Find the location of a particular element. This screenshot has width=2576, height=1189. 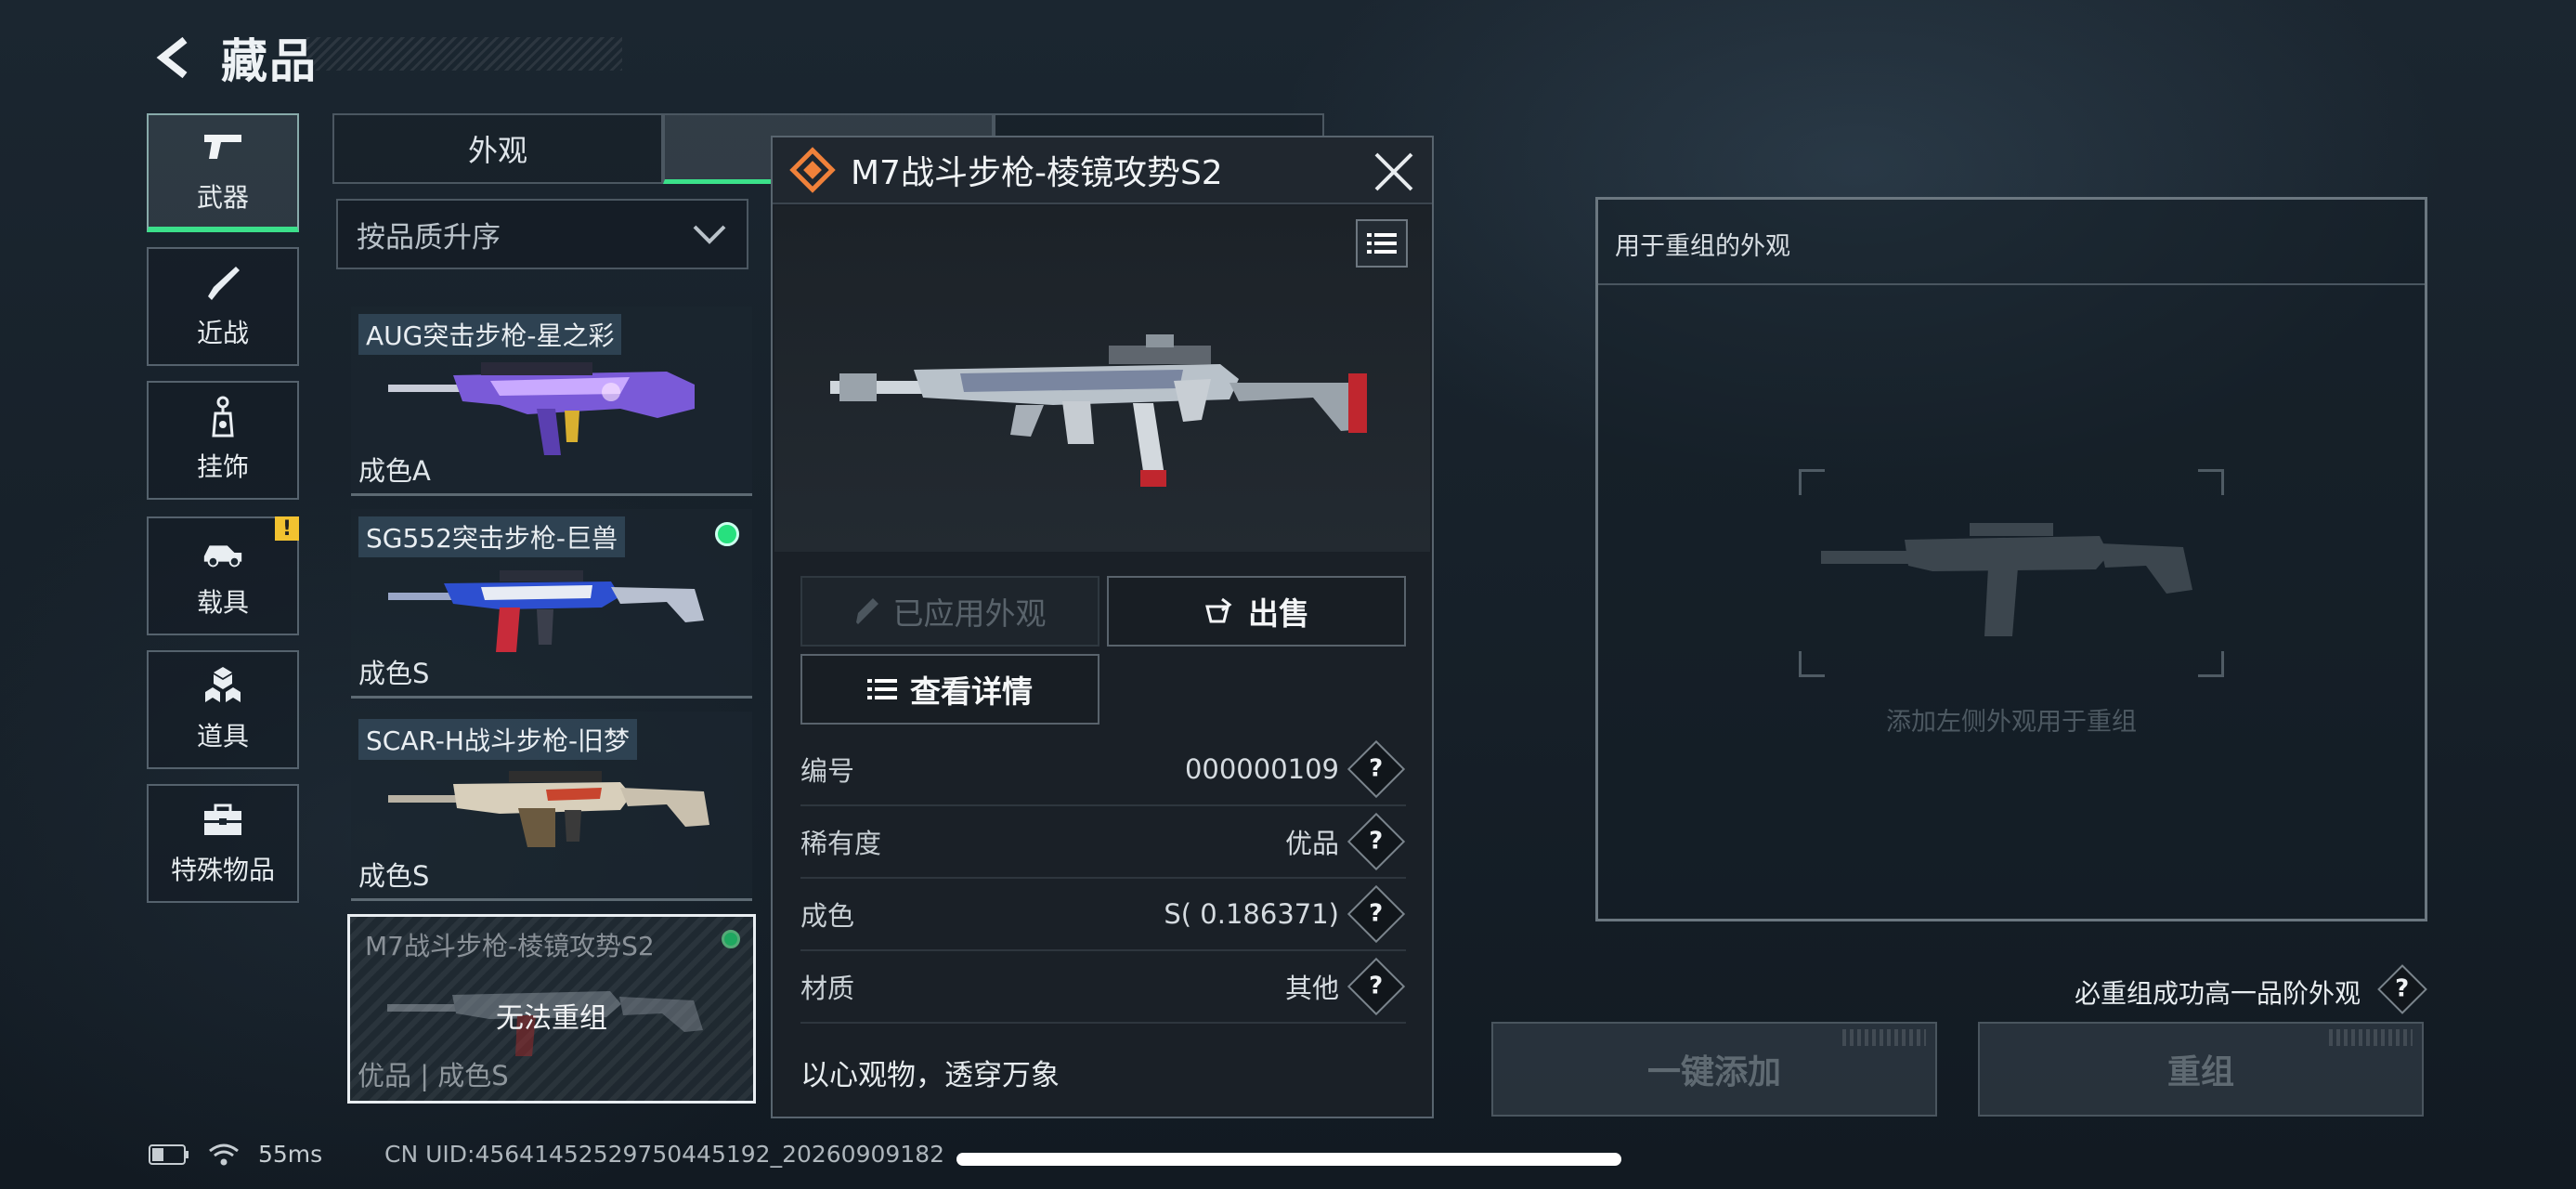

skin-card: SCAR-H战斗步枪-旧梦 成色S is located at coordinates (551, 807).